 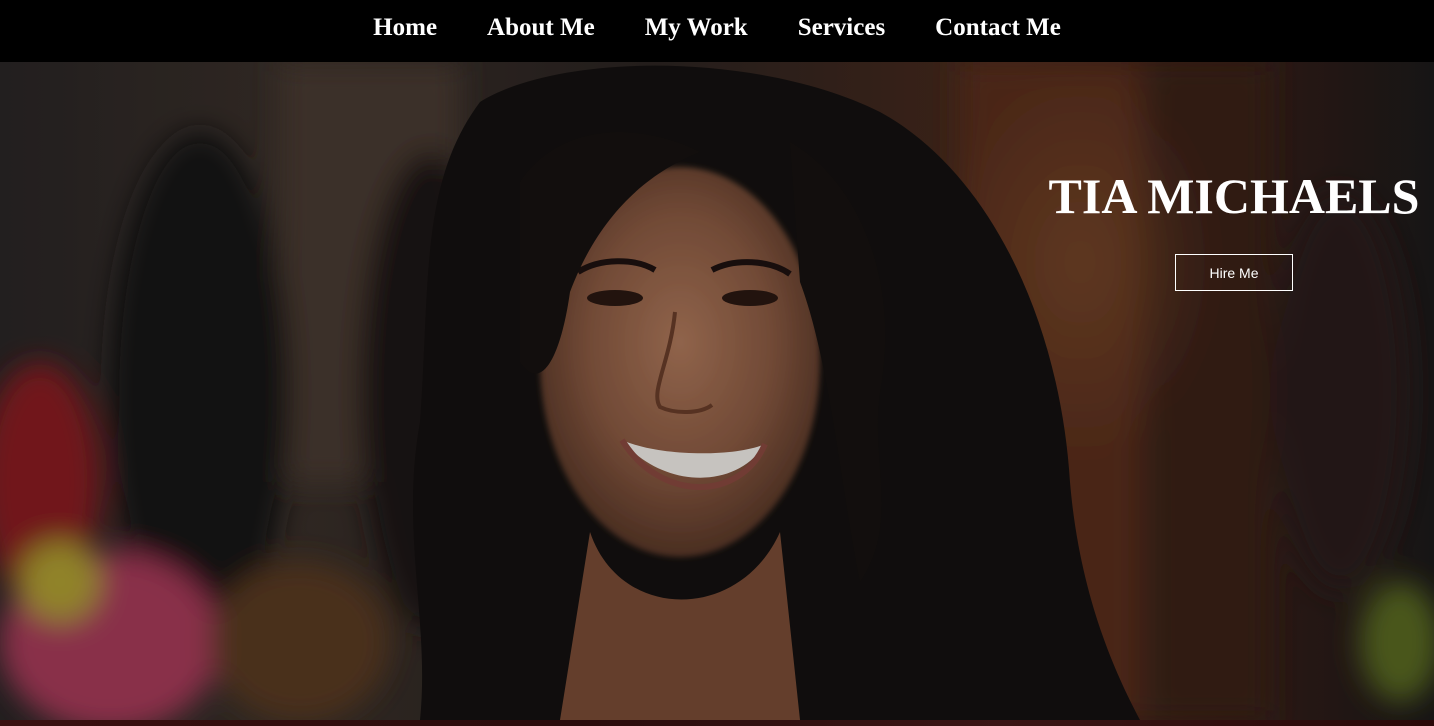 I want to click on nav-item-services: Services, so click(x=841, y=28).